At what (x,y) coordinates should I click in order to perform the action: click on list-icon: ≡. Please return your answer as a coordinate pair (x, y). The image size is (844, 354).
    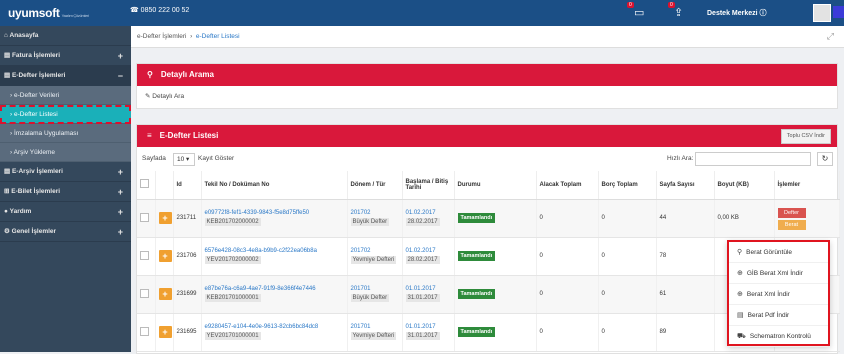
    Looking at the image, I should click on (149, 135).